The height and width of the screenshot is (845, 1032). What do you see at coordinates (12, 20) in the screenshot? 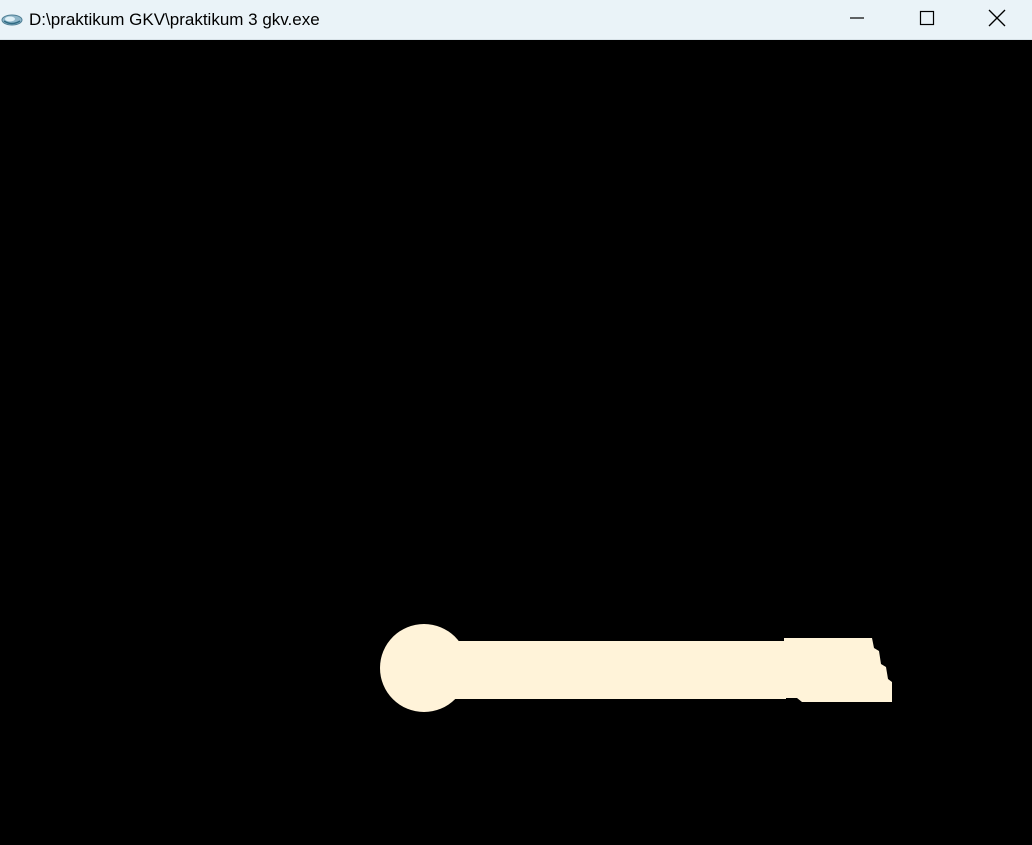
I see `opengl-app-icon` at bounding box center [12, 20].